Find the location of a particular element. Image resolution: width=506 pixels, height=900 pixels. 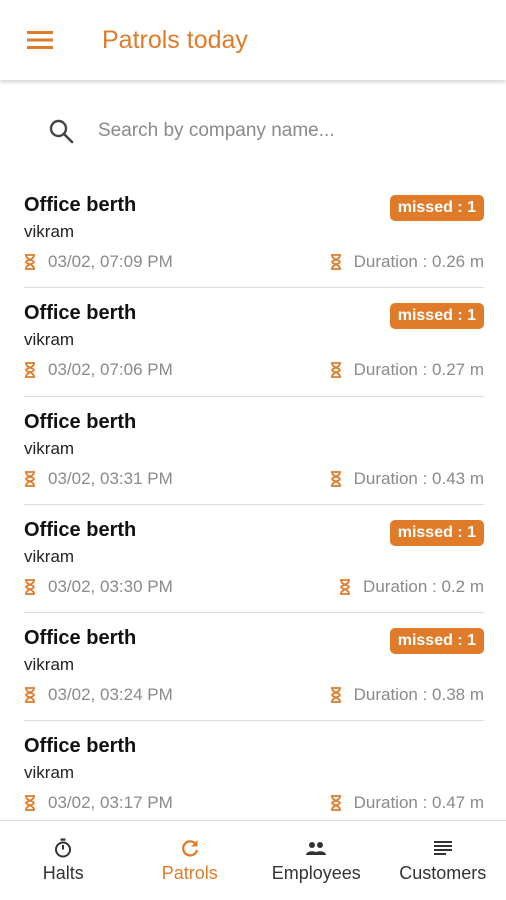

patrol-time-row: 03/02, 07:09 PM is located at coordinates (98, 262).